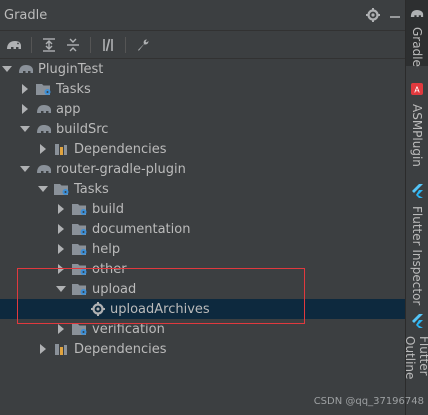 The image size is (428, 415). I want to click on tree-node-documentation: documentation, so click(203, 229).